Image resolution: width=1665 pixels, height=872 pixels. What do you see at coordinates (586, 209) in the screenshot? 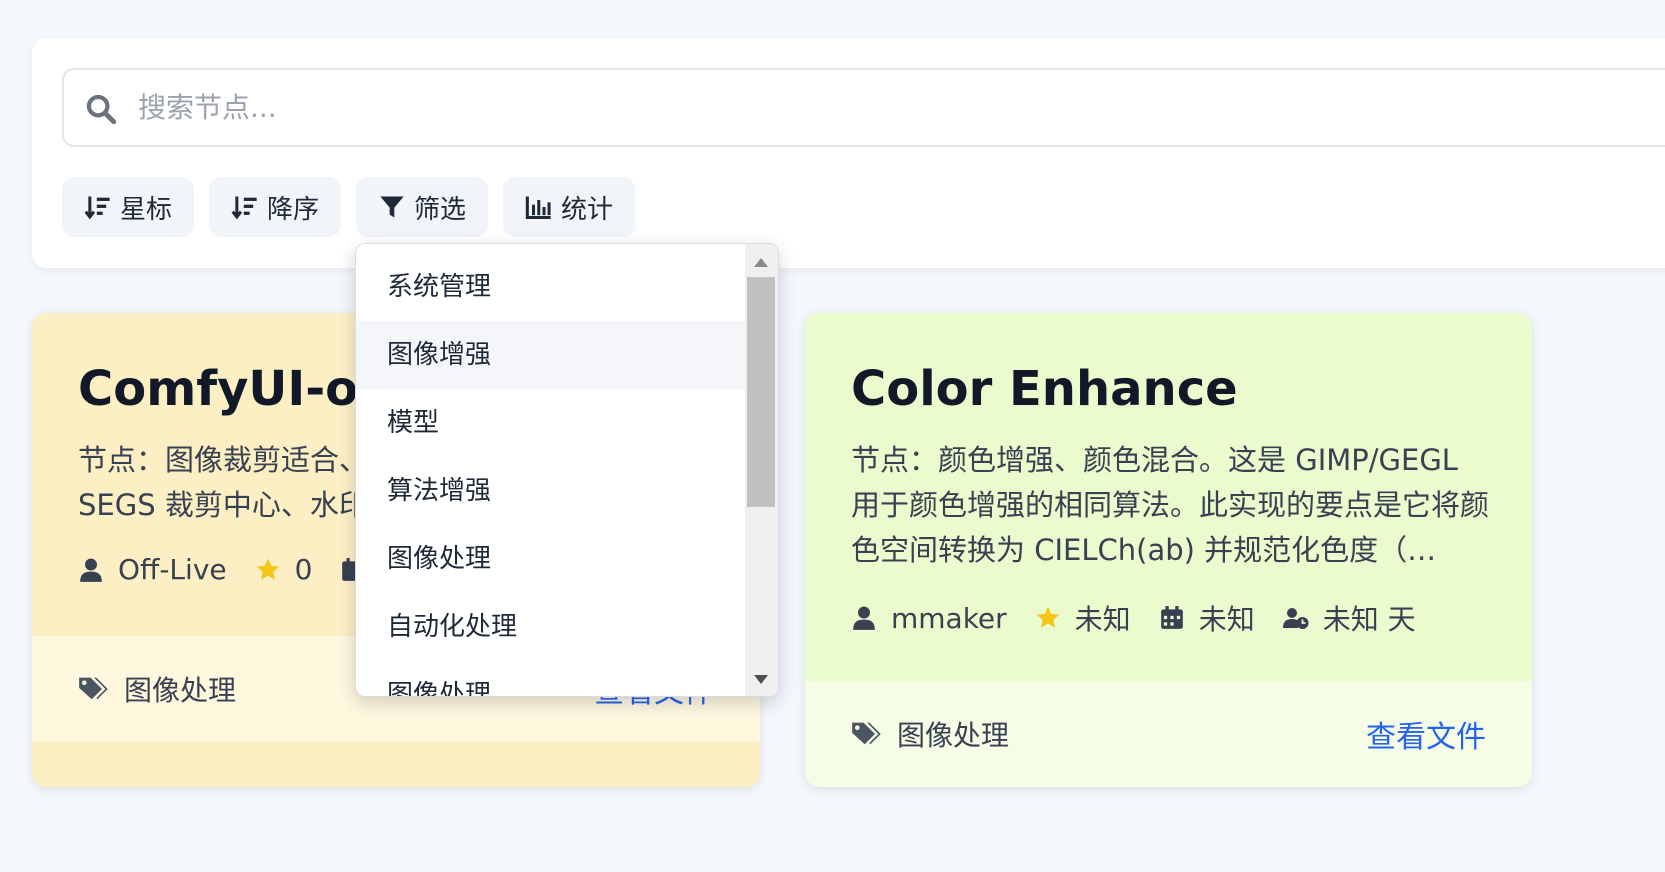
I see `stats-label: 统计` at bounding box center [586, 209].